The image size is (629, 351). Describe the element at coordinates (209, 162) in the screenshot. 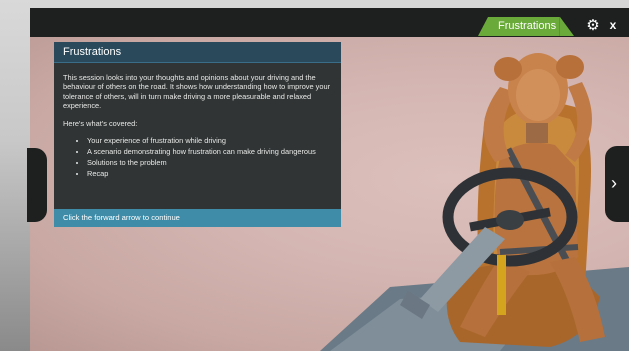

I see `list-item: Solutions to the problem` at that location.